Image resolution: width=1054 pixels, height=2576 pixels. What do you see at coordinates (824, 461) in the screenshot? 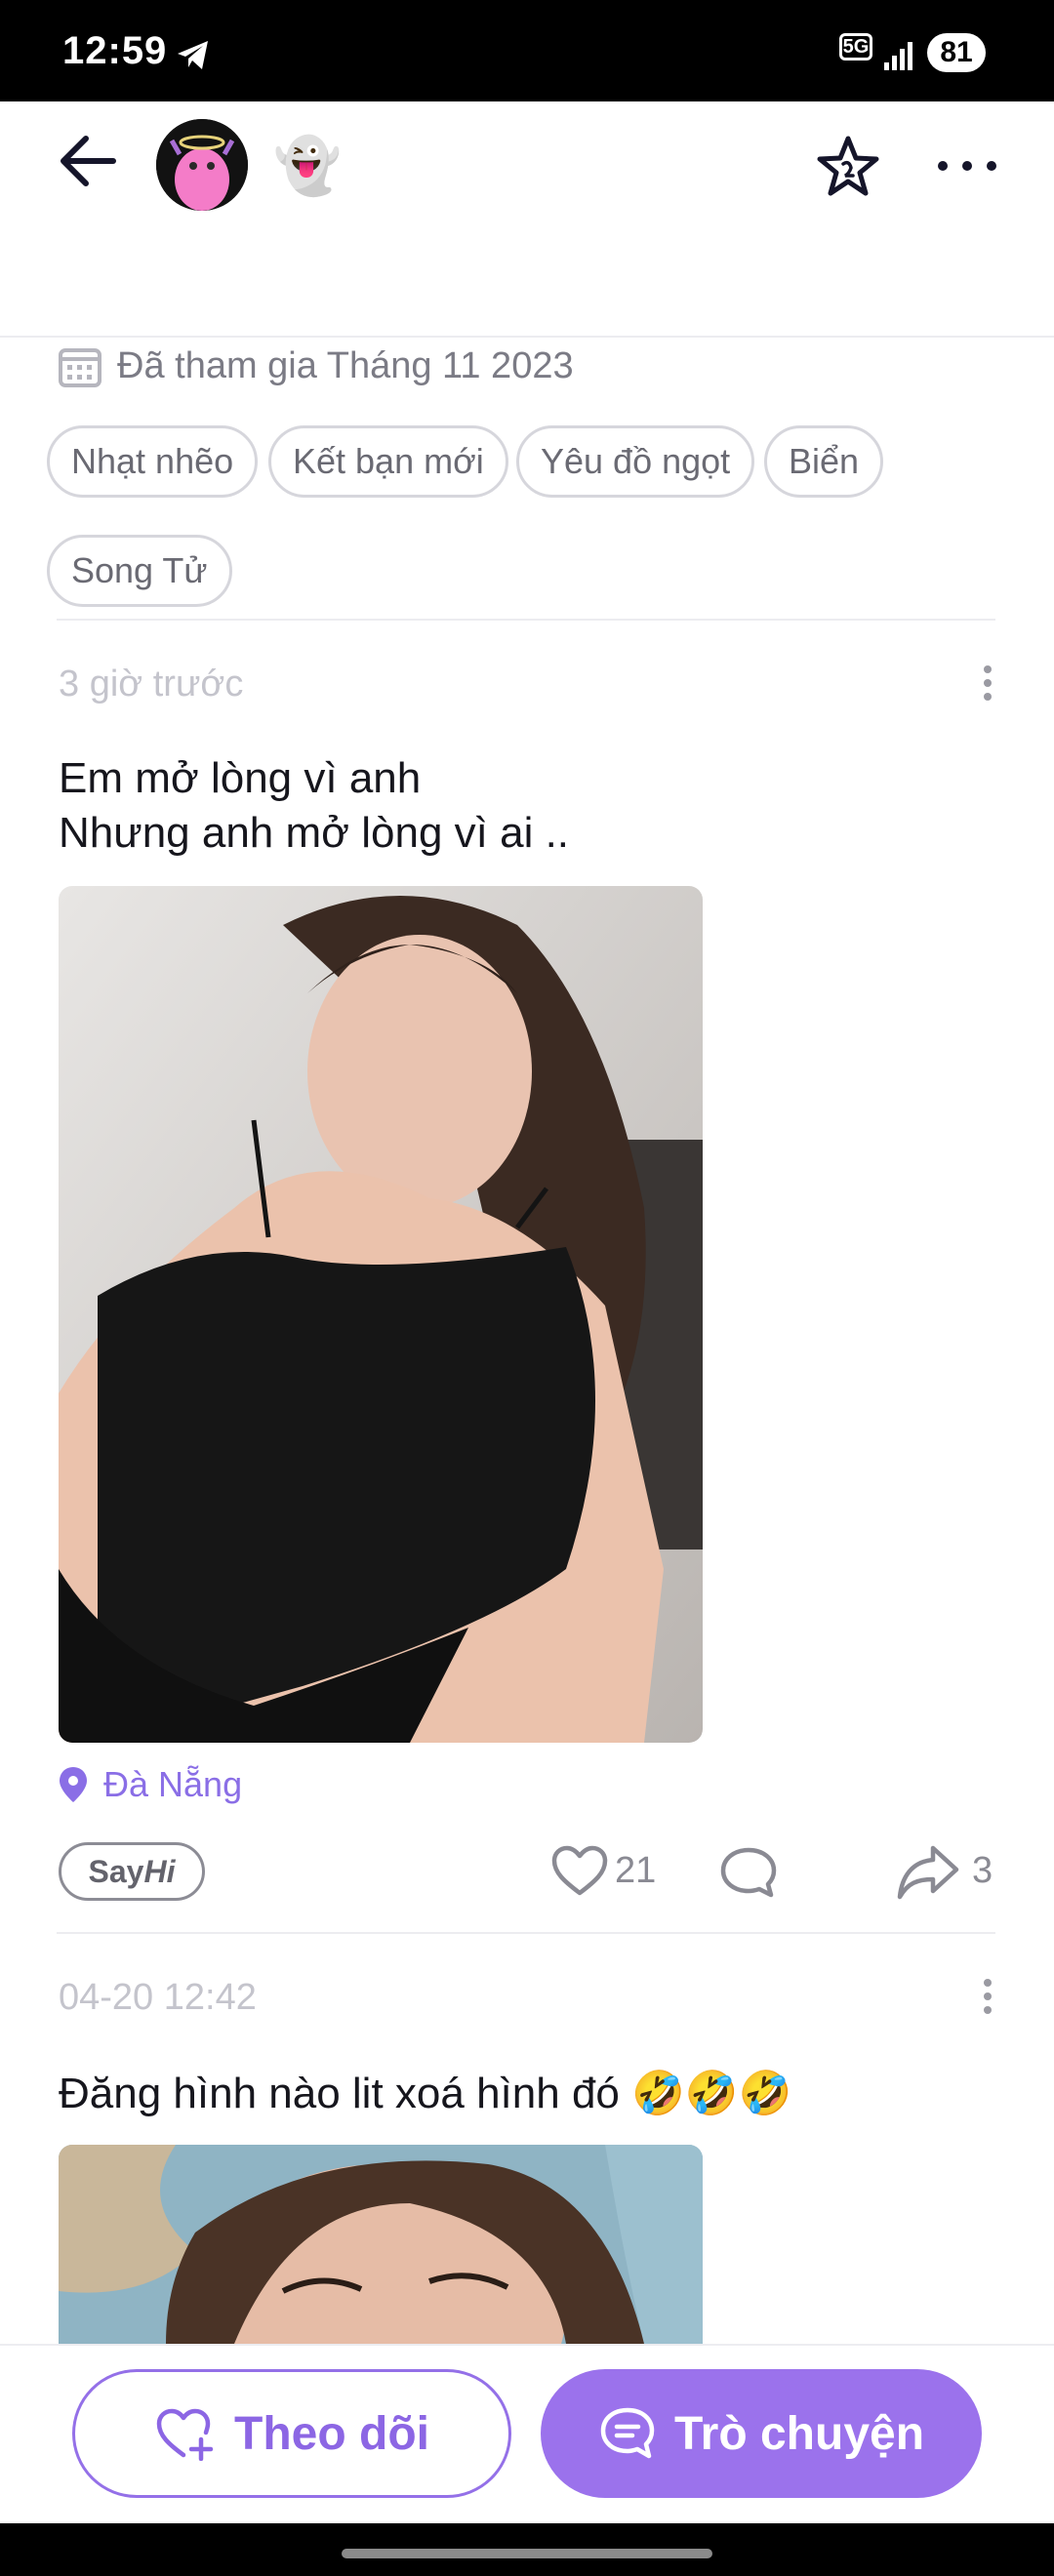
I see `tag-item: Biển` at bounding box center [824, 461].